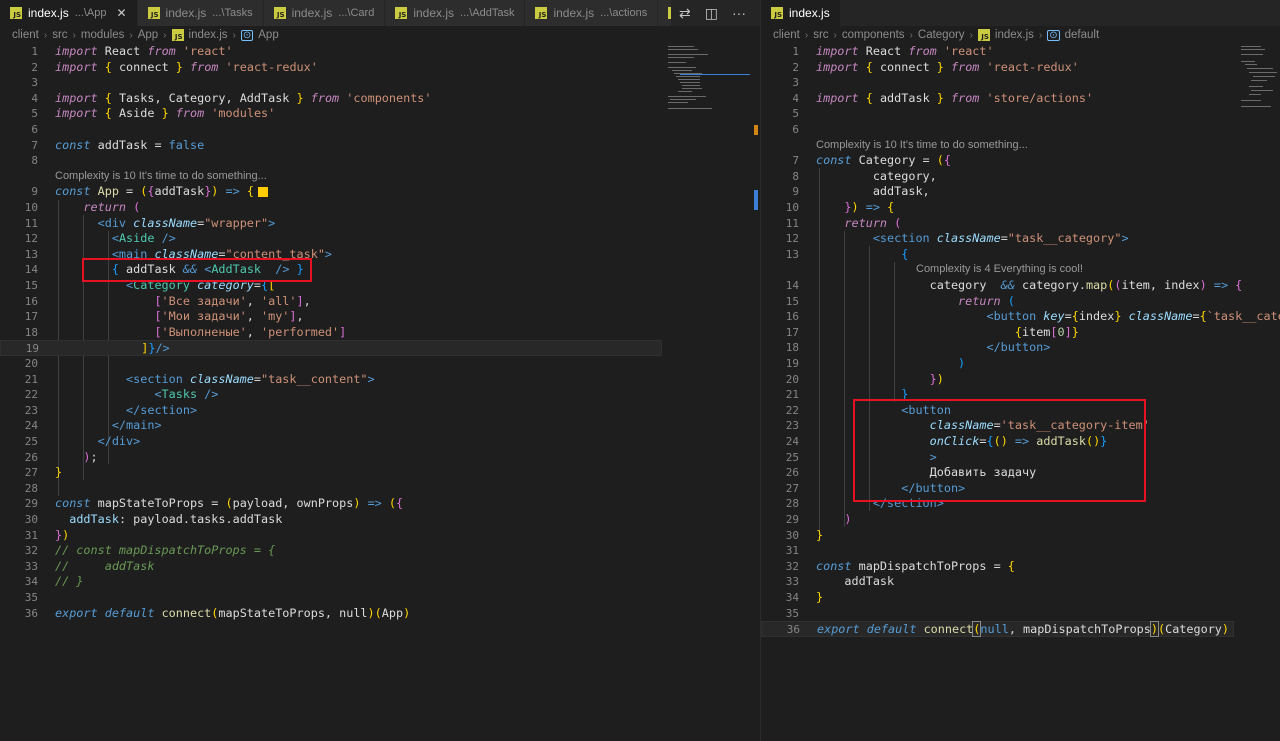 The image size is (1280, 741). I want to click on breadcrumb-item: Category, so click(941, 35).